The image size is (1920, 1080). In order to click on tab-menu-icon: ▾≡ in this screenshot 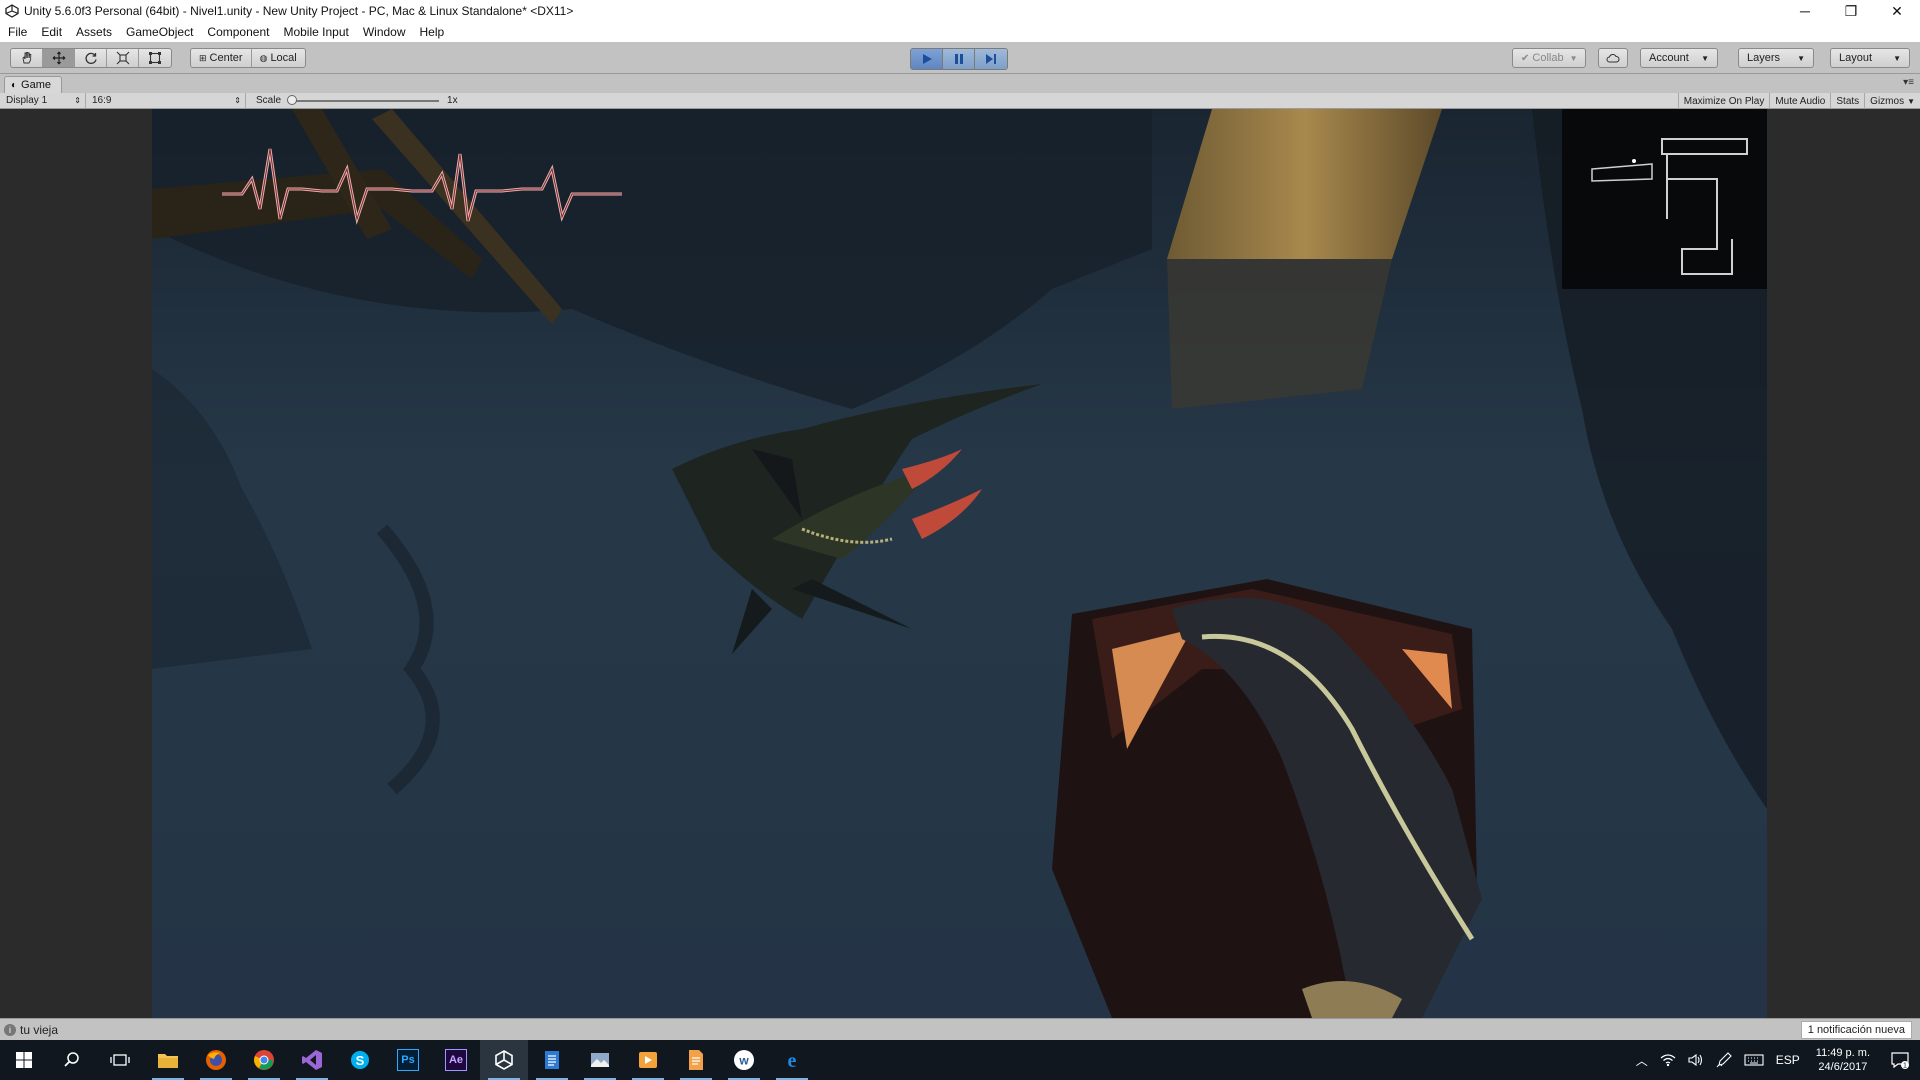, I will do `click(1908, 82)`.